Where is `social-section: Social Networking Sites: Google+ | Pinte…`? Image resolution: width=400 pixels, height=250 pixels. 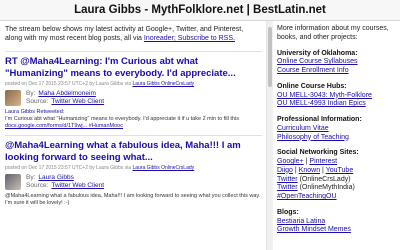
social-section: Social Networking Sites: Google+ | Pinte… is located at coordinates (336, 175).